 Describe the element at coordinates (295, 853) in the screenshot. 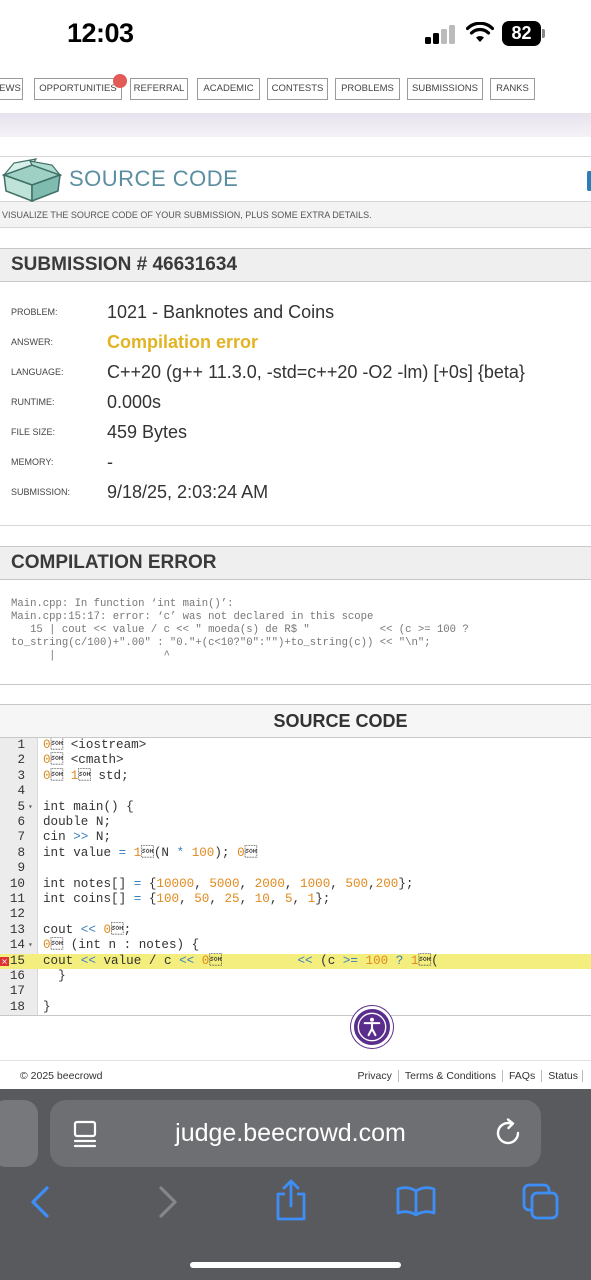

I see `code-line: 8 int value = 1(N * 100); 0` at that location.